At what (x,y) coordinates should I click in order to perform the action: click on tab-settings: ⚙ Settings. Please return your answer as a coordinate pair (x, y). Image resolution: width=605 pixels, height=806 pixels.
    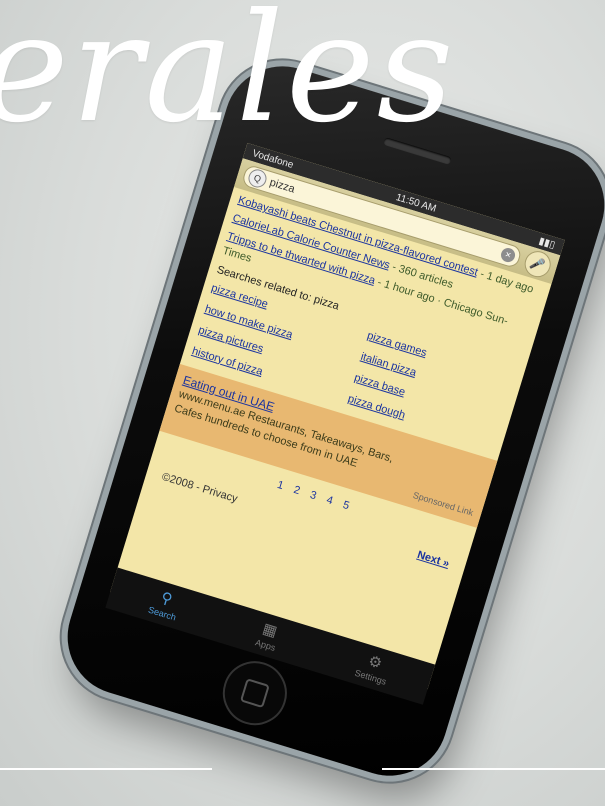
    Looking at the image, I should click on (373, 668).